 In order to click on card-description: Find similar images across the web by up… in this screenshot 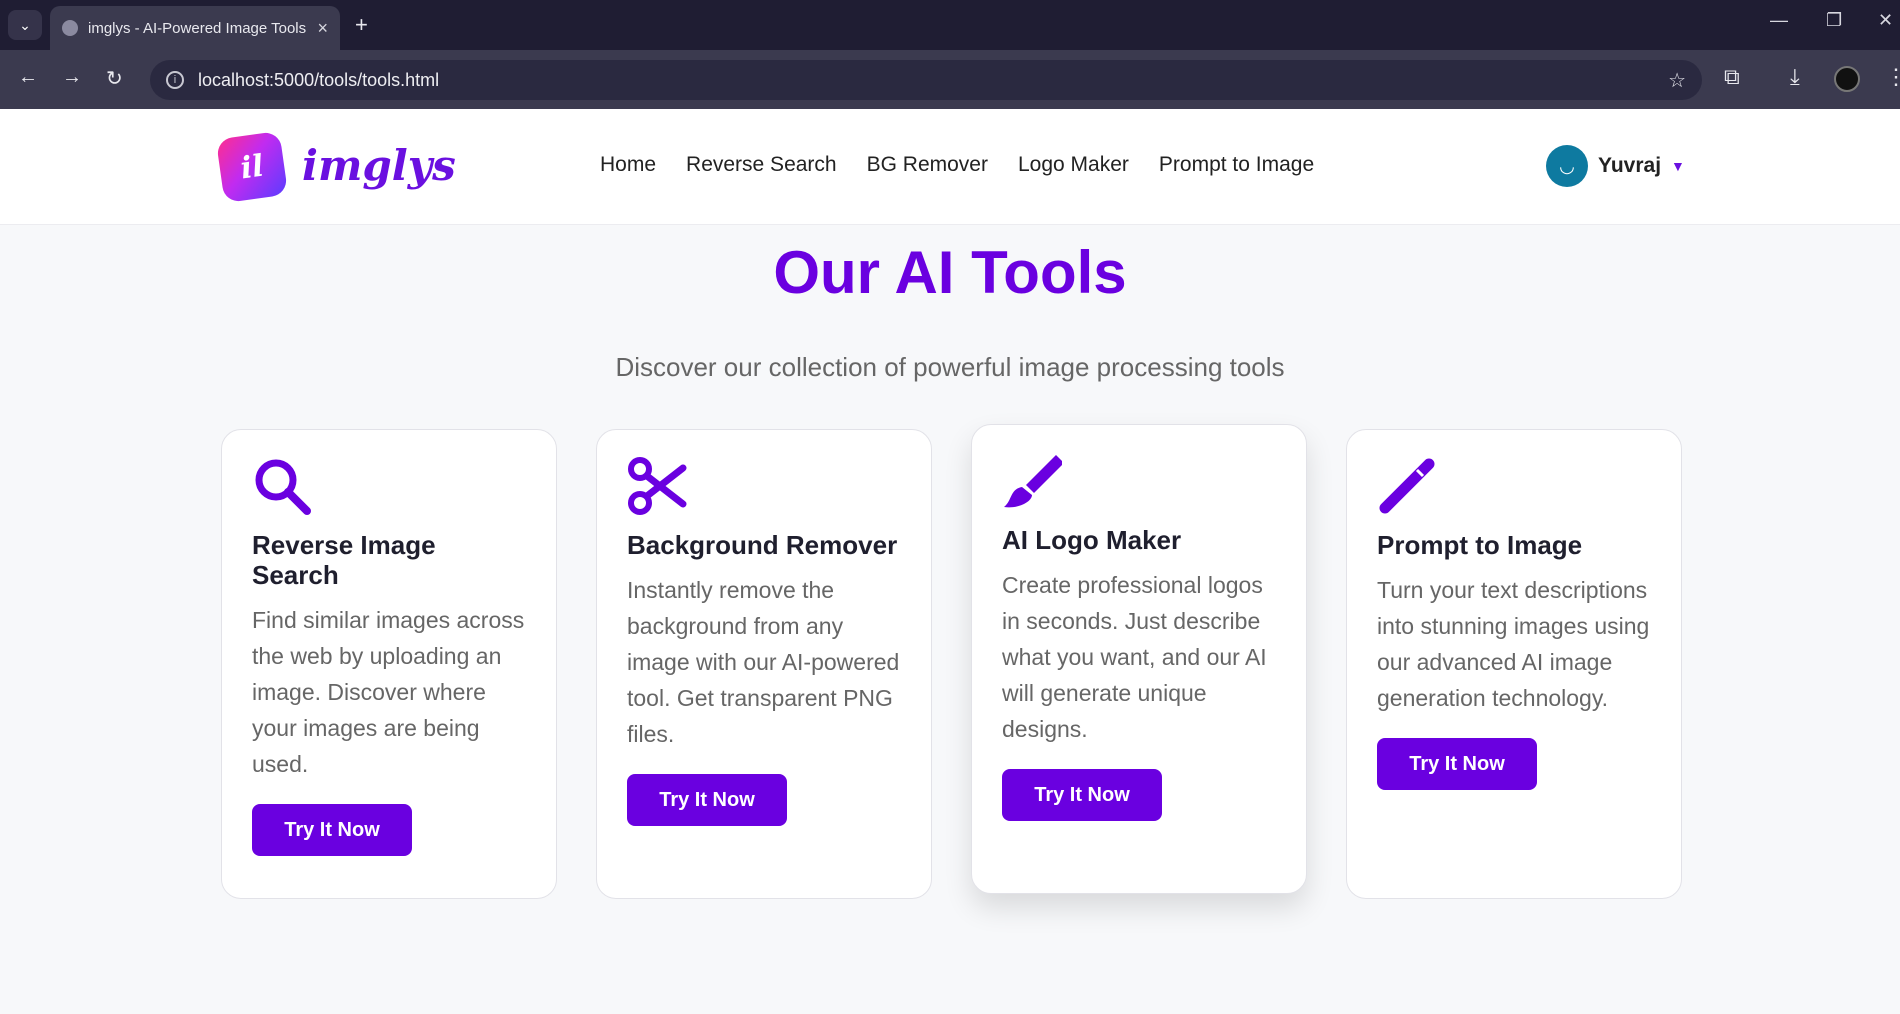, I will do `click(388, 692)`.